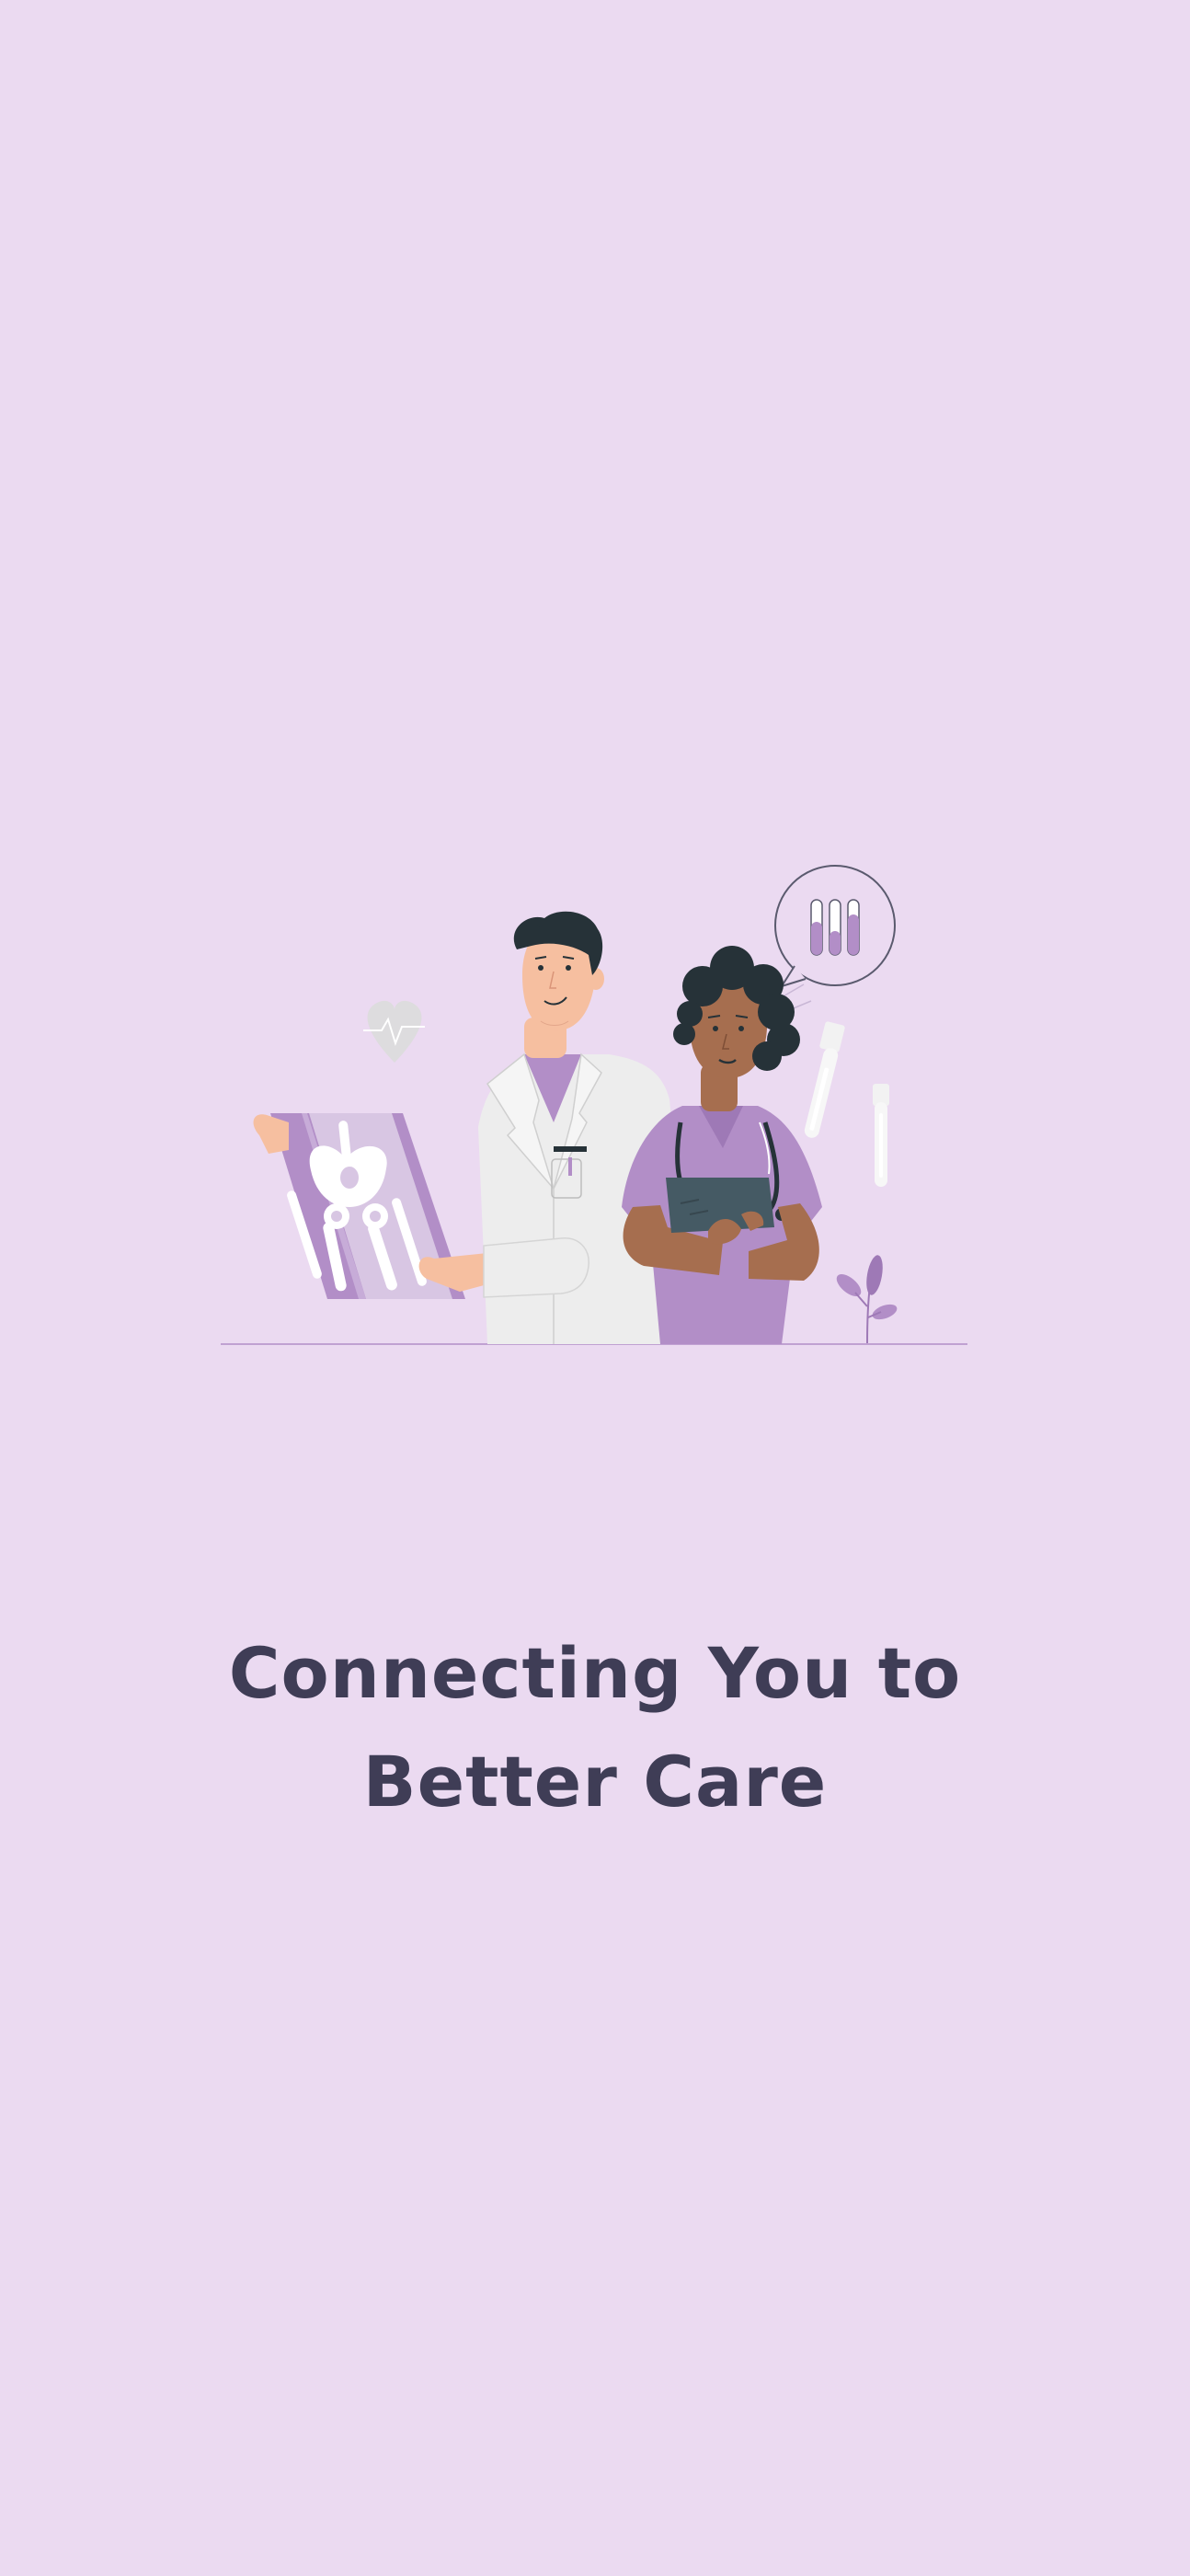 The height and width of the screenshot is (2576, 1190). I want to click on headline-line-1: Connecting You to, so click(595, 1673).